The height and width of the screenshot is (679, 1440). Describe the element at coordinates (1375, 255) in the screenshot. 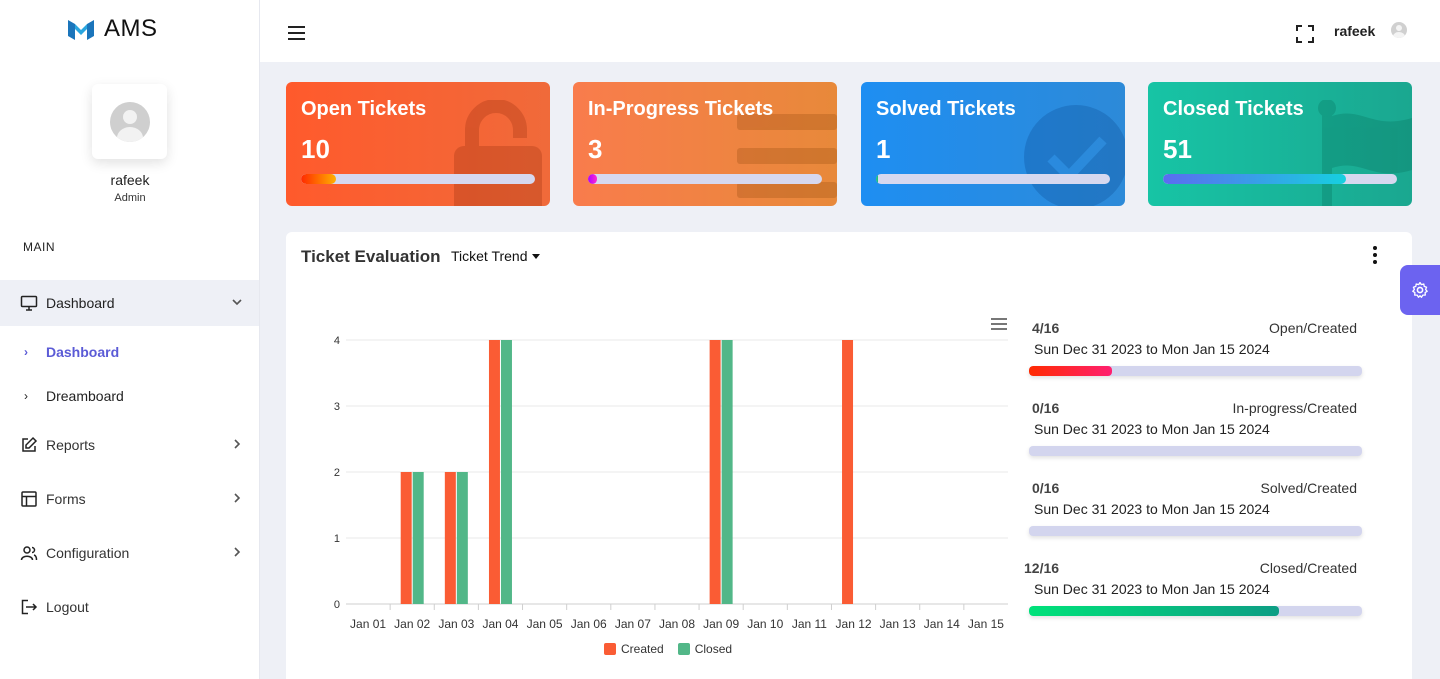

I see `more-options-icon` at that location.